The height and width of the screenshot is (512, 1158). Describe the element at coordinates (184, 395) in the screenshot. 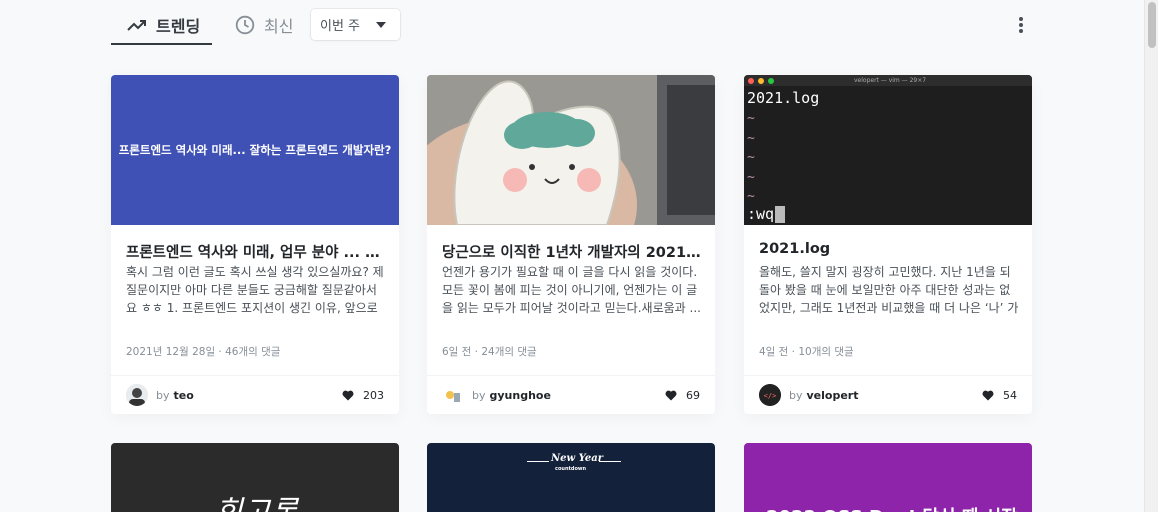

I see `author-name: teo` at that location.